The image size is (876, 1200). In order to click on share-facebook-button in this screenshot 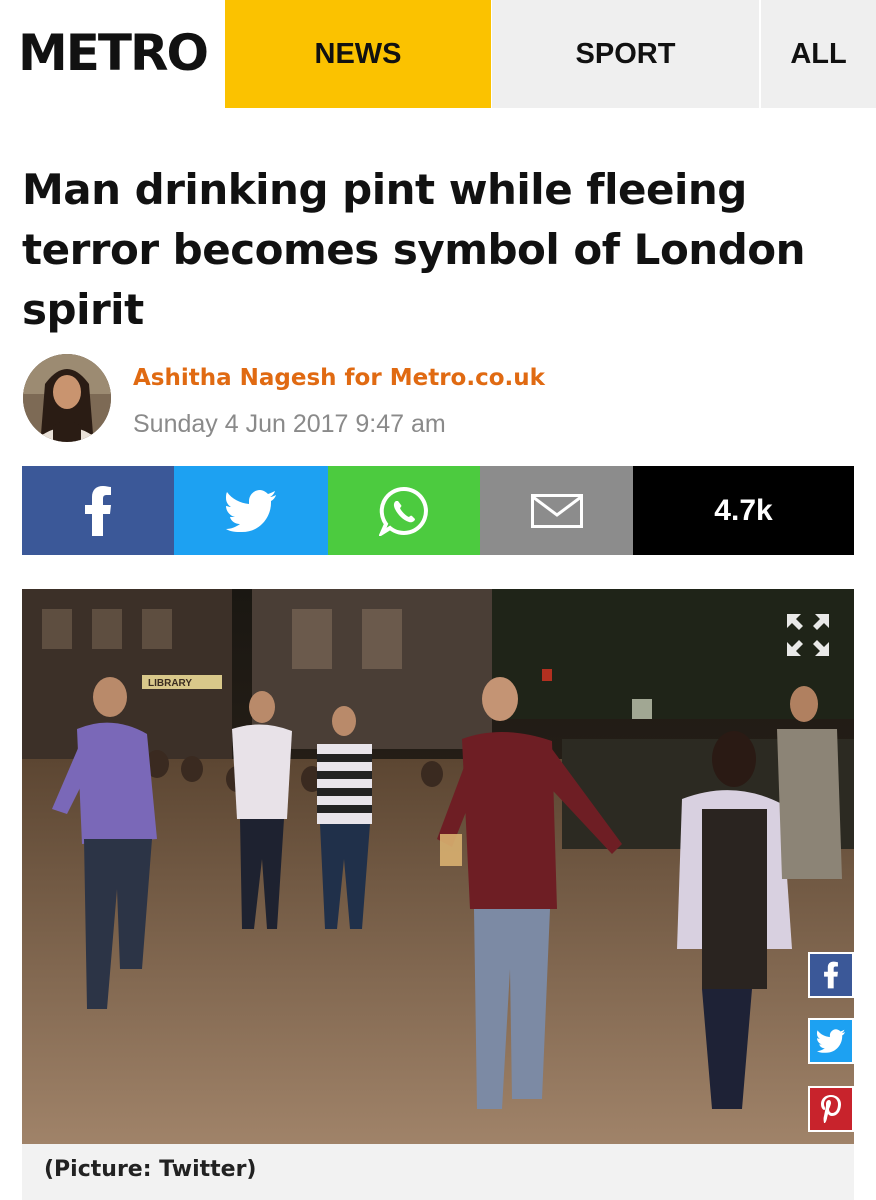, I will do `click(98, 510)`.